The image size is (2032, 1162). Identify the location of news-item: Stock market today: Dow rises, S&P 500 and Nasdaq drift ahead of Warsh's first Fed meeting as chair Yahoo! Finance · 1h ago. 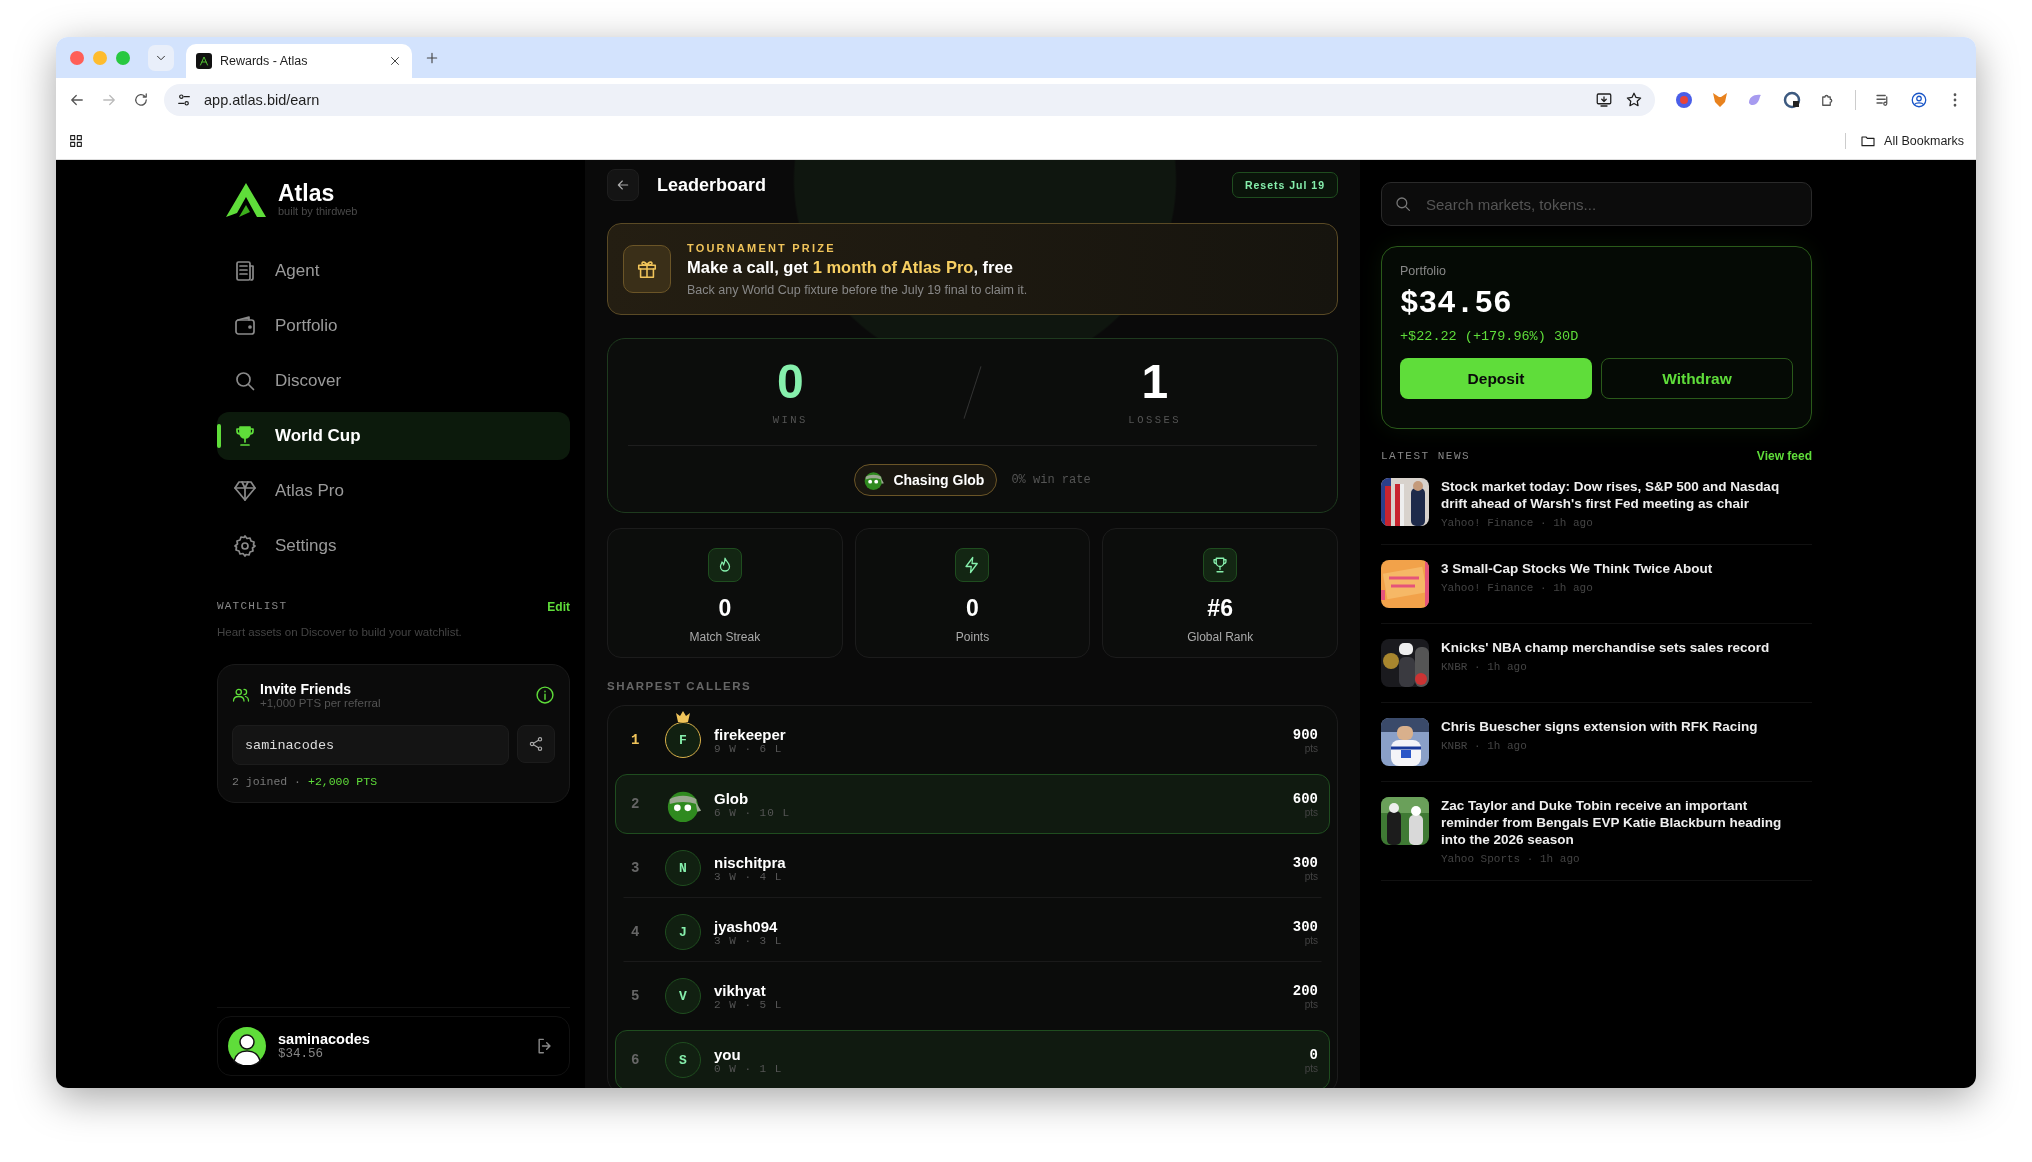
(1596, 504).